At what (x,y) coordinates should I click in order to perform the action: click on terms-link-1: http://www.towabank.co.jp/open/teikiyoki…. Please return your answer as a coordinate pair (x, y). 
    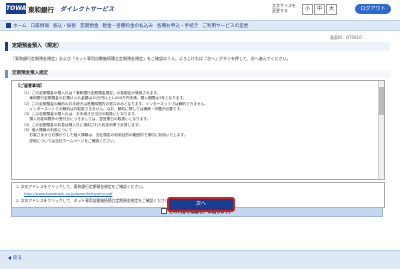
    Looking at the image, I should click on (198, 193).